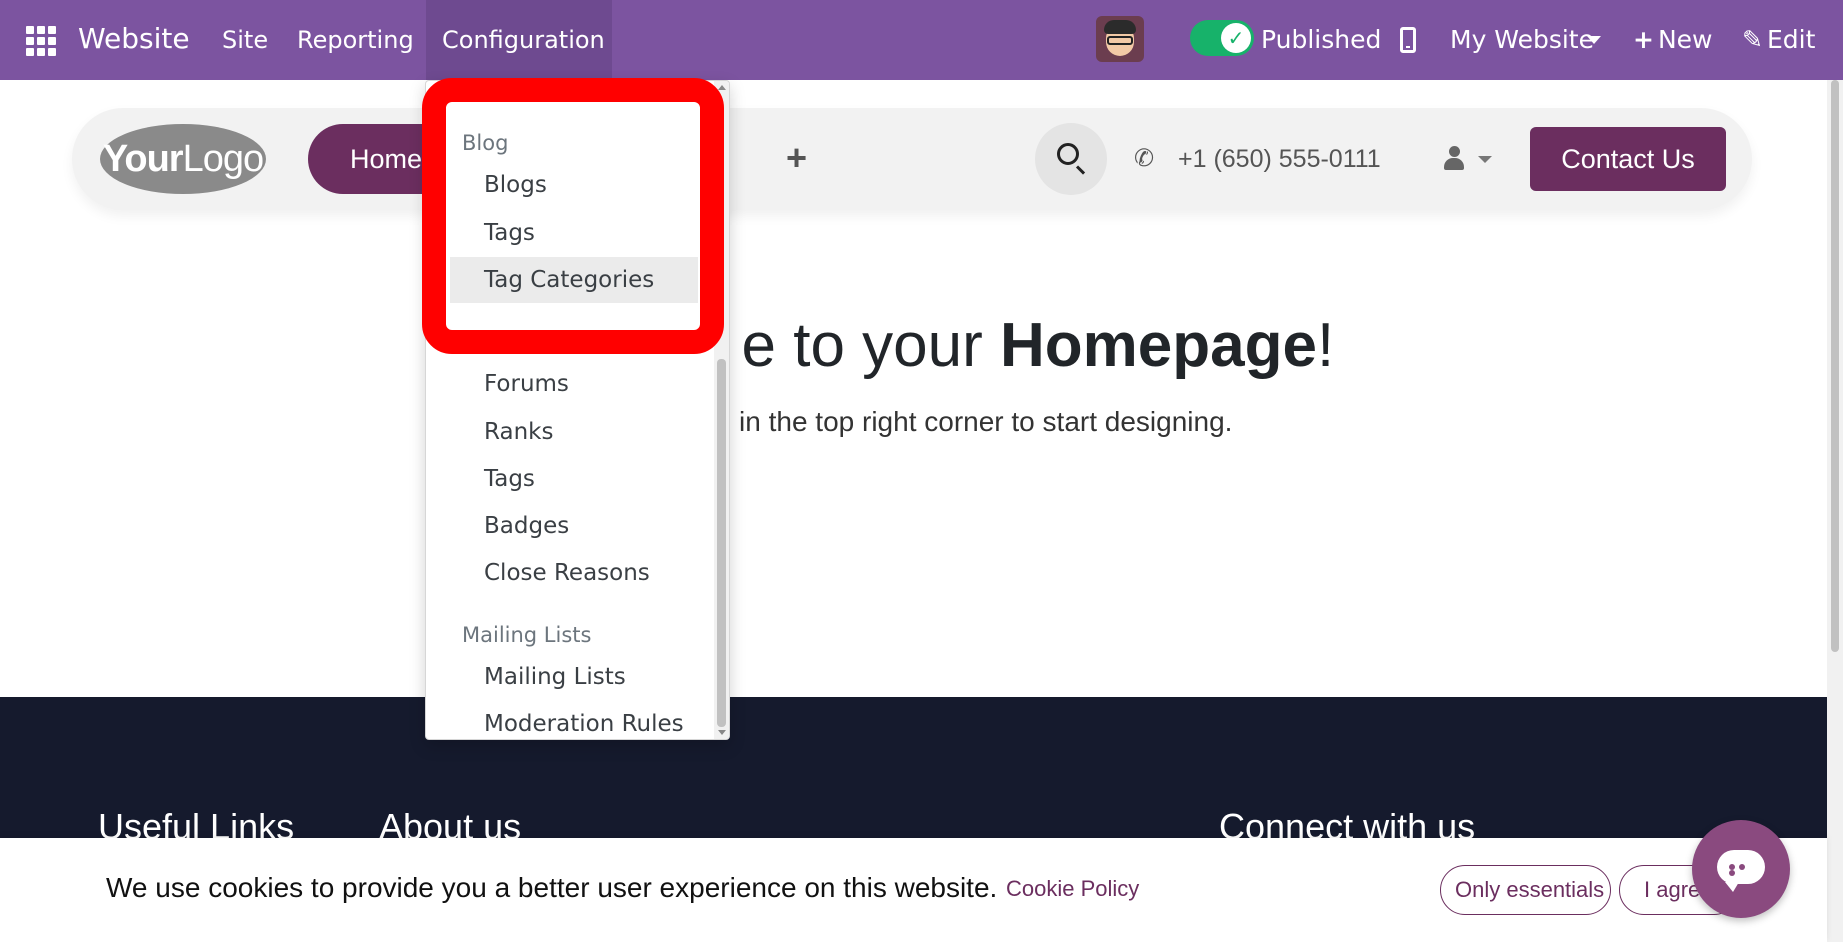 Image resolution: width=1843 pixels, height=942 pixels. Describe the element at coordinates (1068, 154) in the screenshot. I see `search-icon` at that location.